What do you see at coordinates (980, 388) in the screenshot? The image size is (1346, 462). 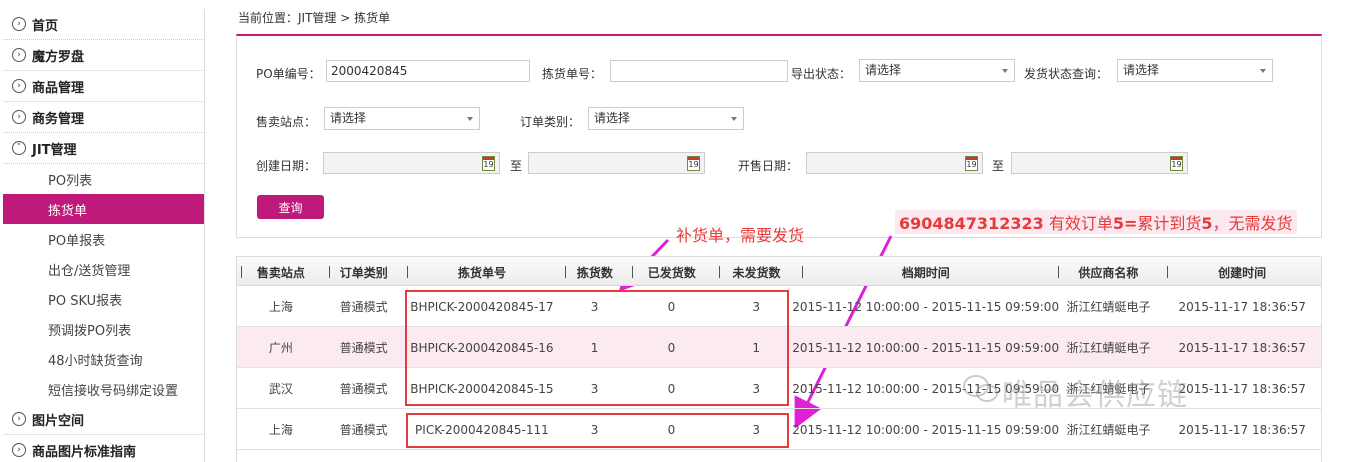 I see `wechat-icon` at bounding box center [980, 388].